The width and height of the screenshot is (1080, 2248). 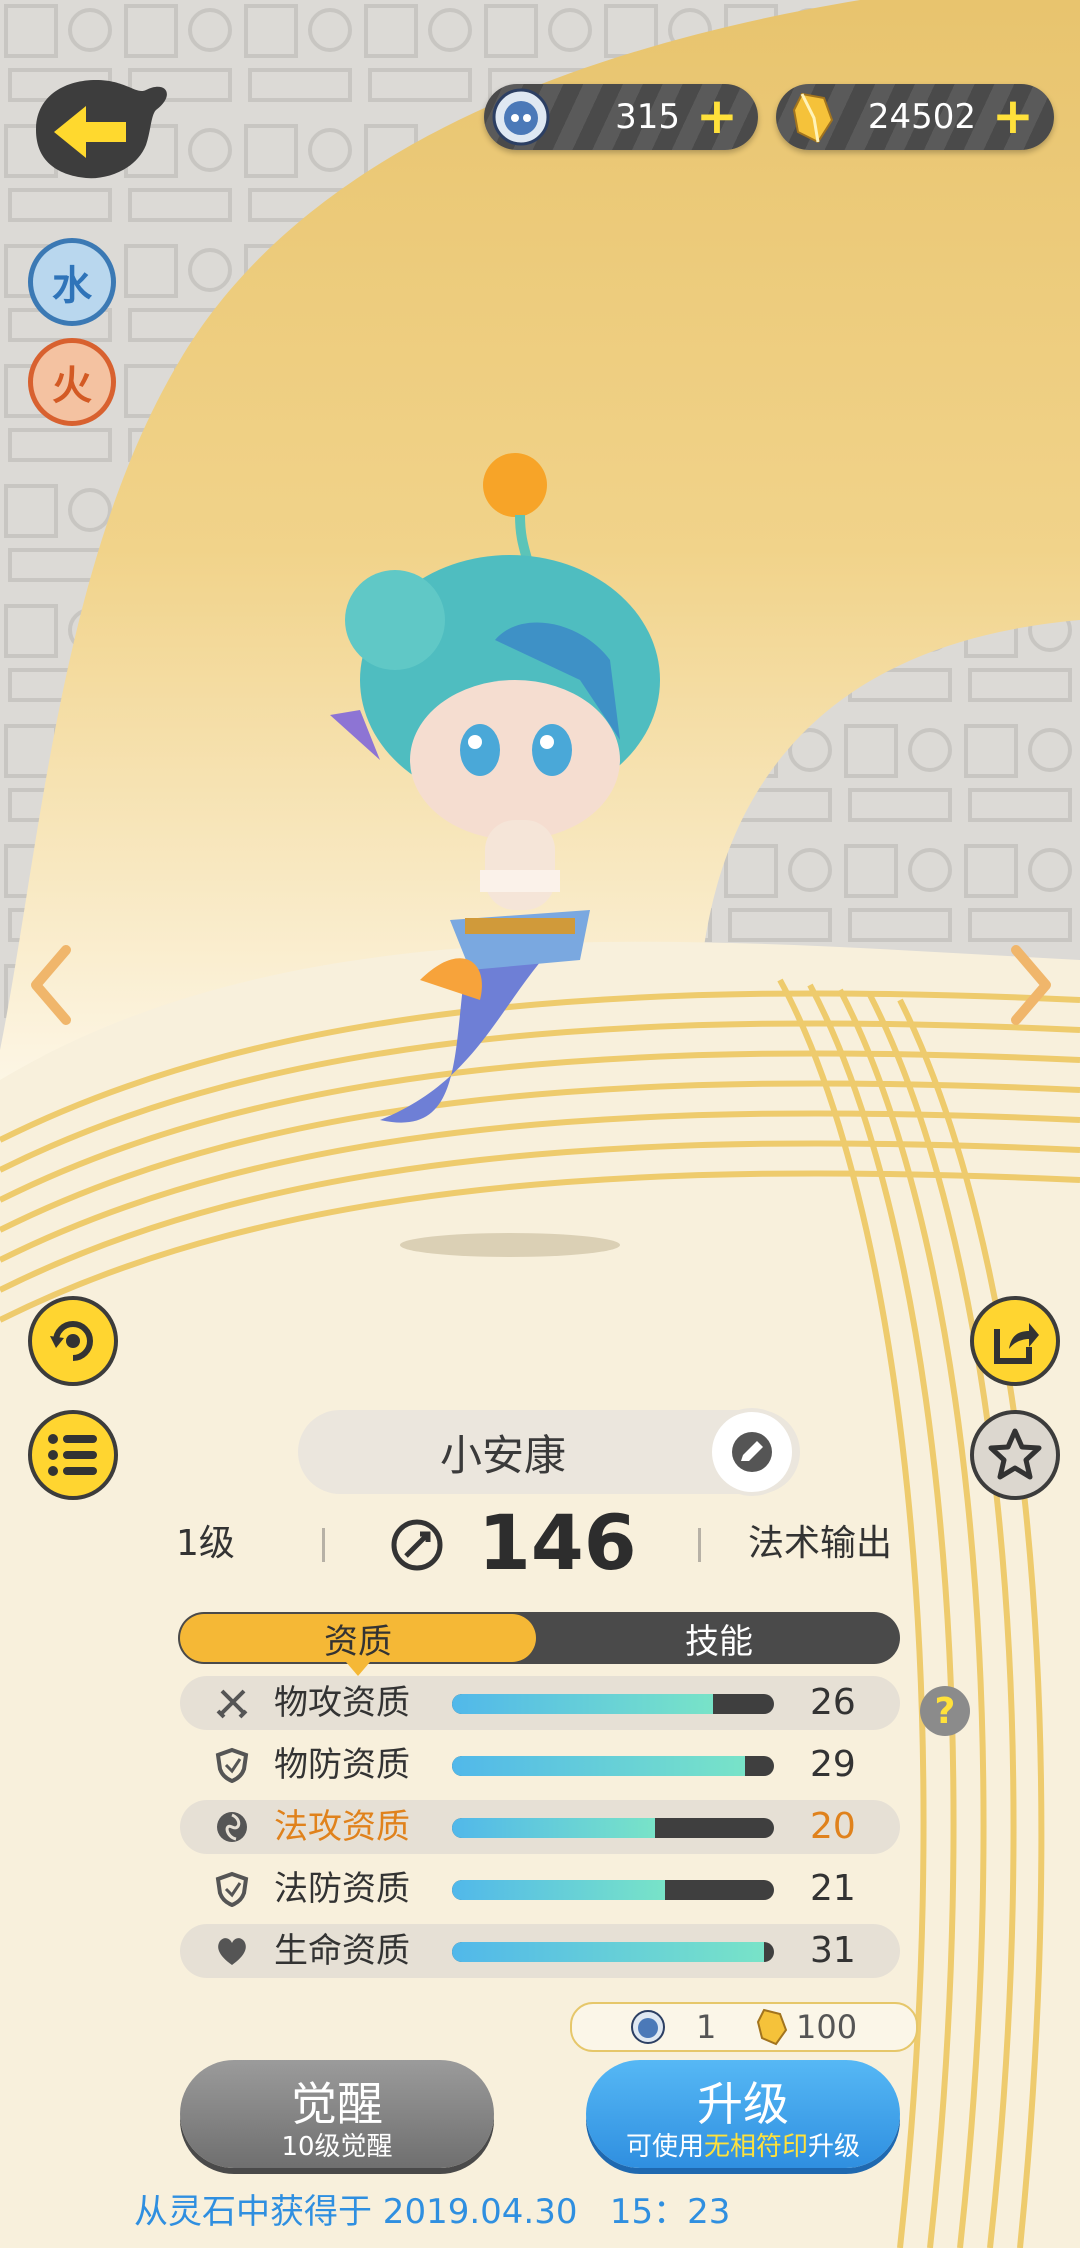 What do you see at coordinates (205, 1543) in the screenshot?
I see `monster-level: 1级` at bounding box center [205, 1543].